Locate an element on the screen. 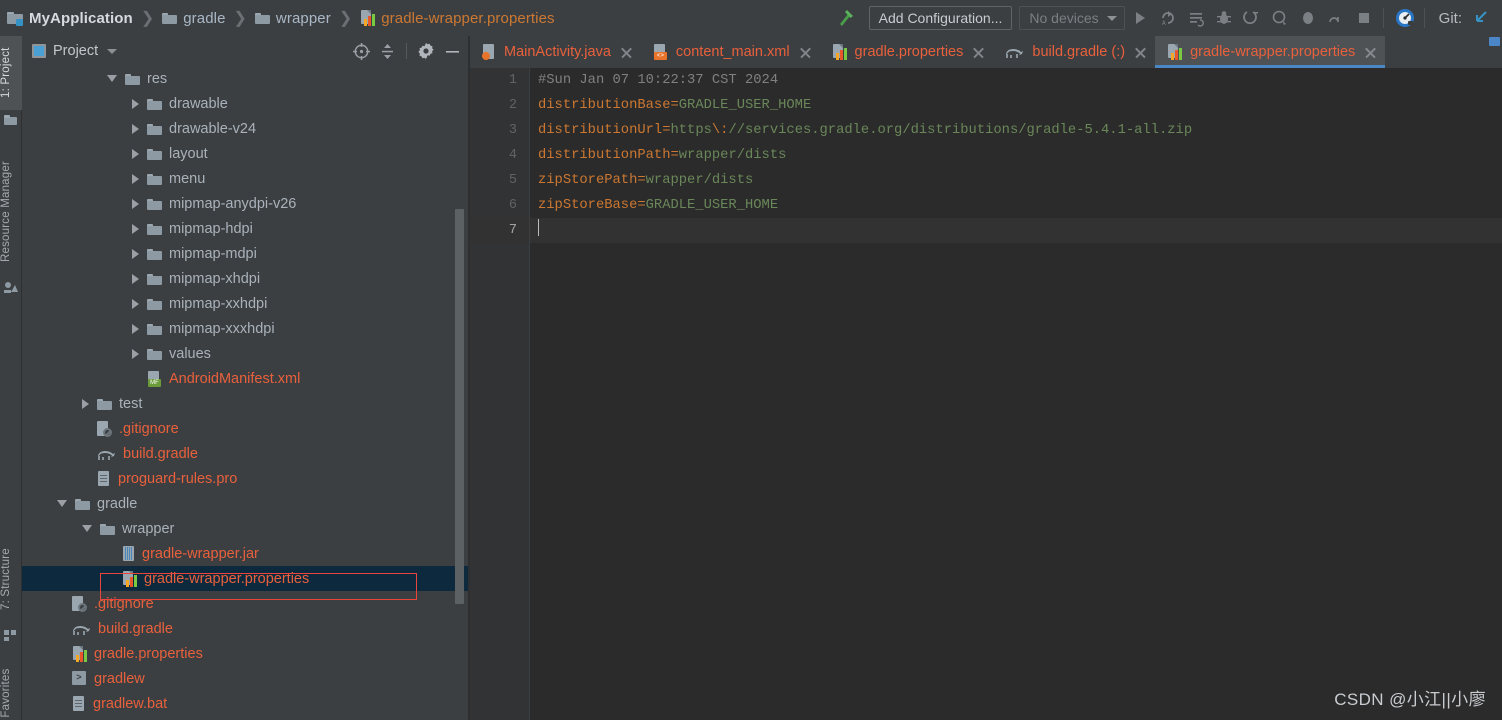 The image size is (1502, 720). tree-row: menu is located at coordinates (246, 178).